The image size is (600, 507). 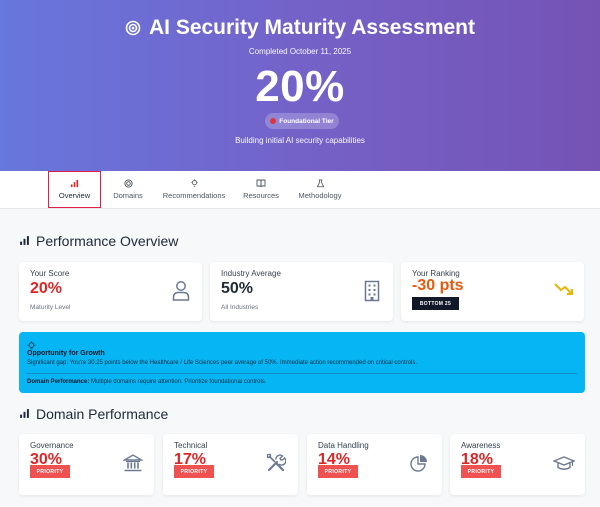 I want to click on lightbulb-icon, so click(x=194, y=183).